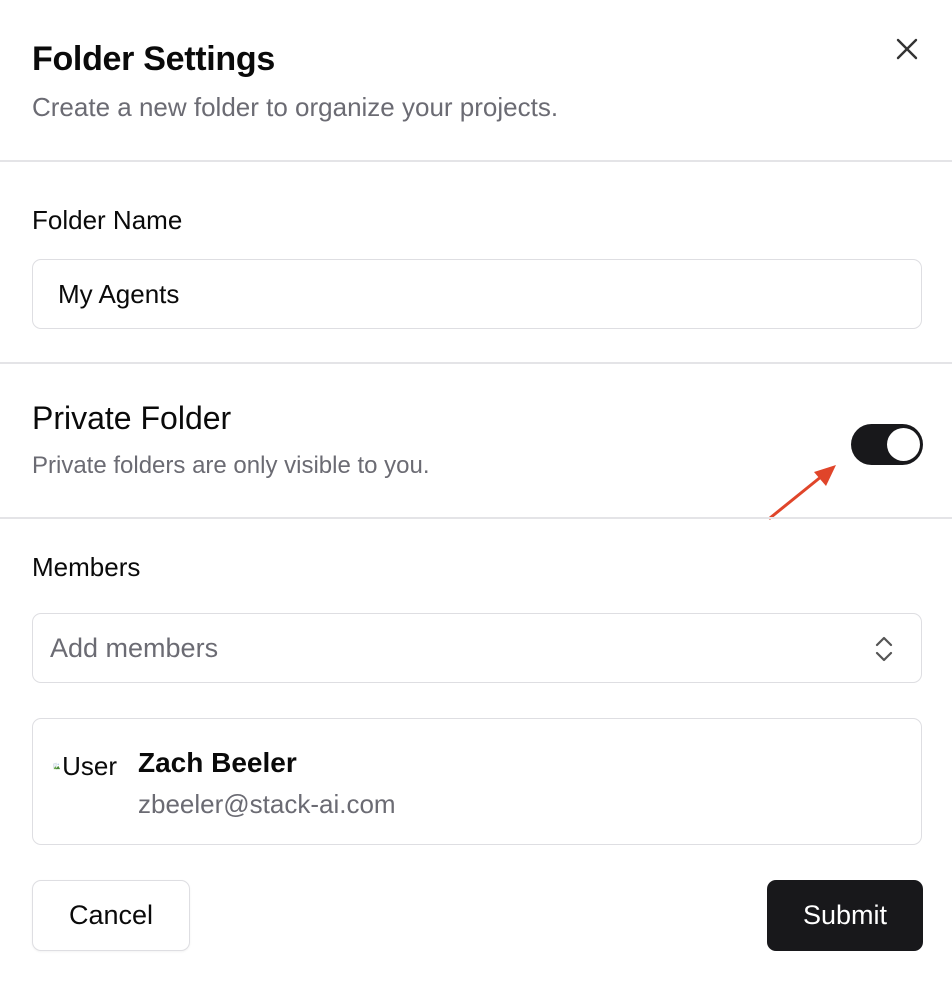  What do you see at coordinates (231, 465) in the screenshot?
I see `private-folder-description: Private folders are only visible to you.` at bounding box center [231, 465].